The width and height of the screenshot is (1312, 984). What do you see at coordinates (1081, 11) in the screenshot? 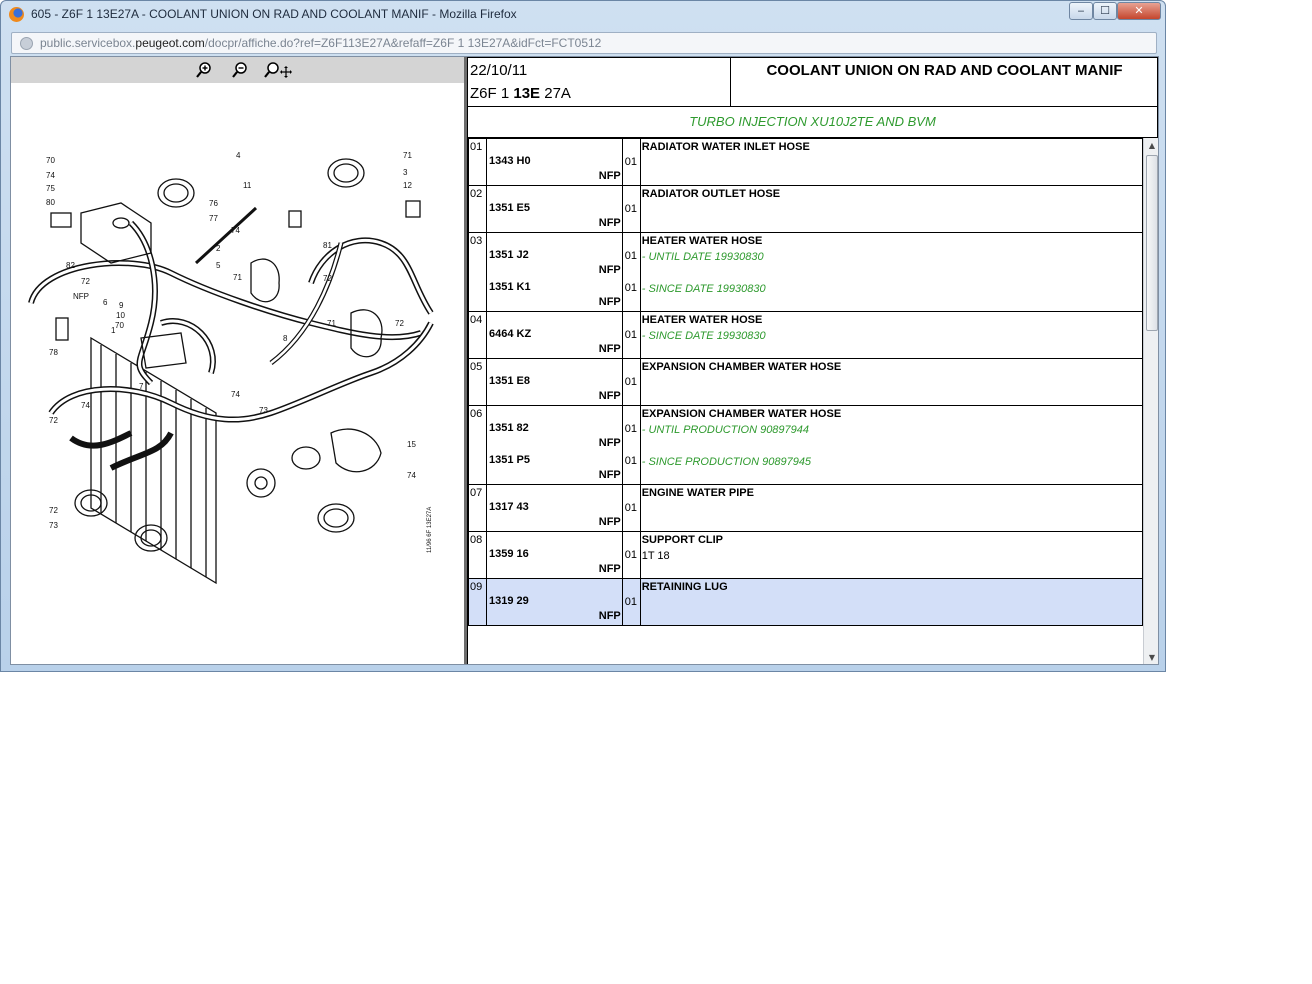
I see `minimize-button: ‒` at bounding box center [1081, 11].